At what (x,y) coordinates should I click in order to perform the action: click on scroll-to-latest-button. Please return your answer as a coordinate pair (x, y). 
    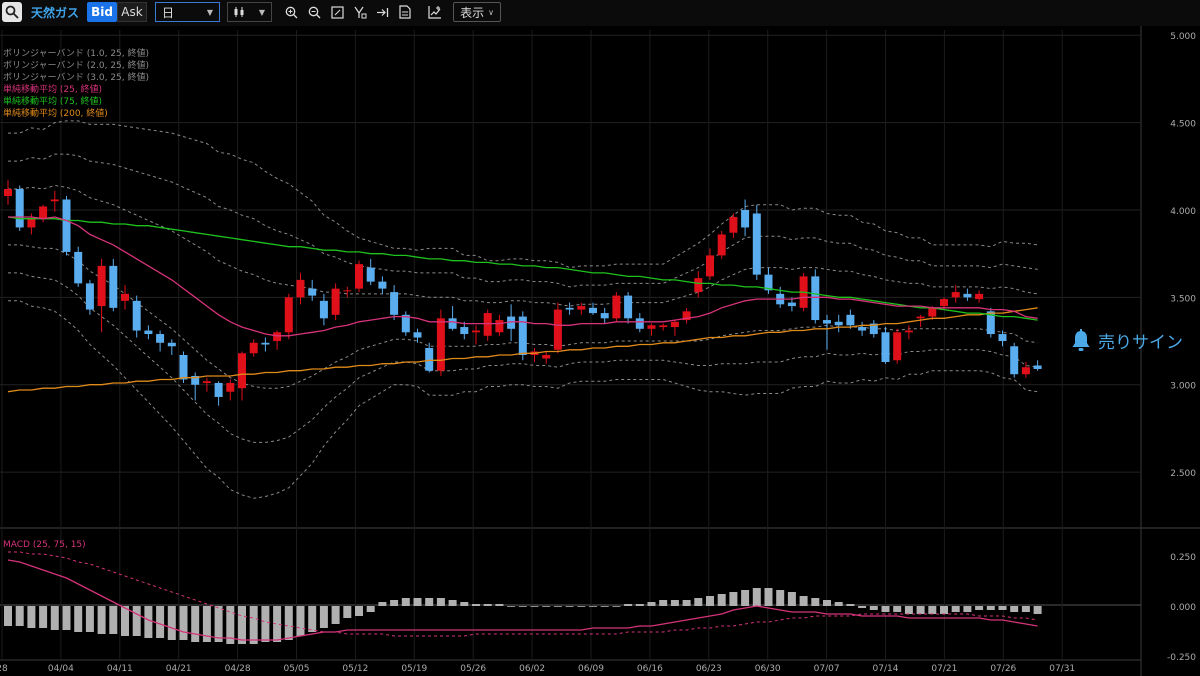
    Looking at the image, I should click on (382, 12).